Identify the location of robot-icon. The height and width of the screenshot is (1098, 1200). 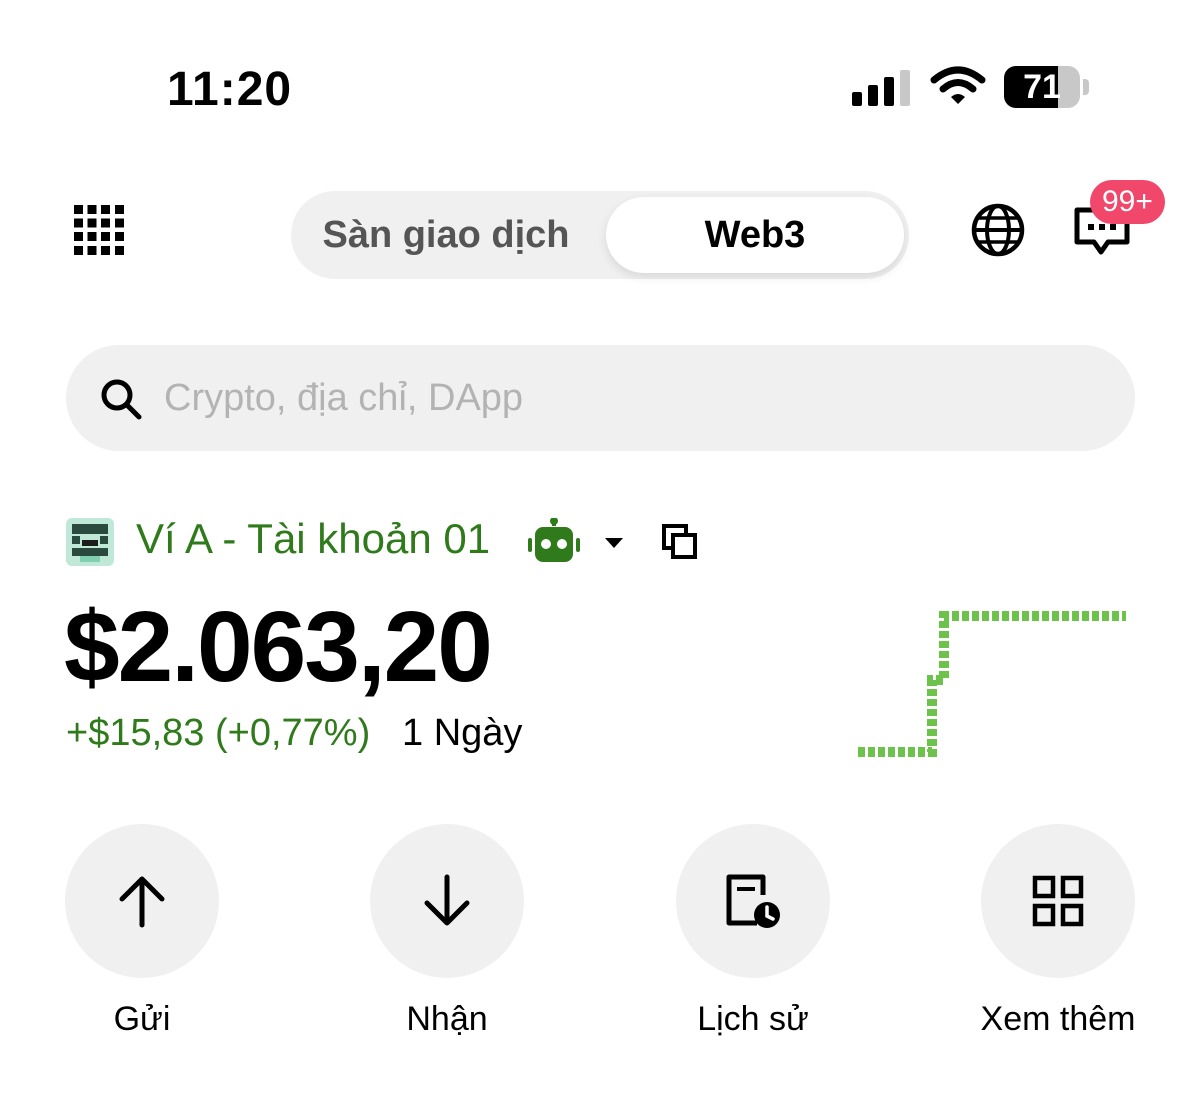
(554, 540).